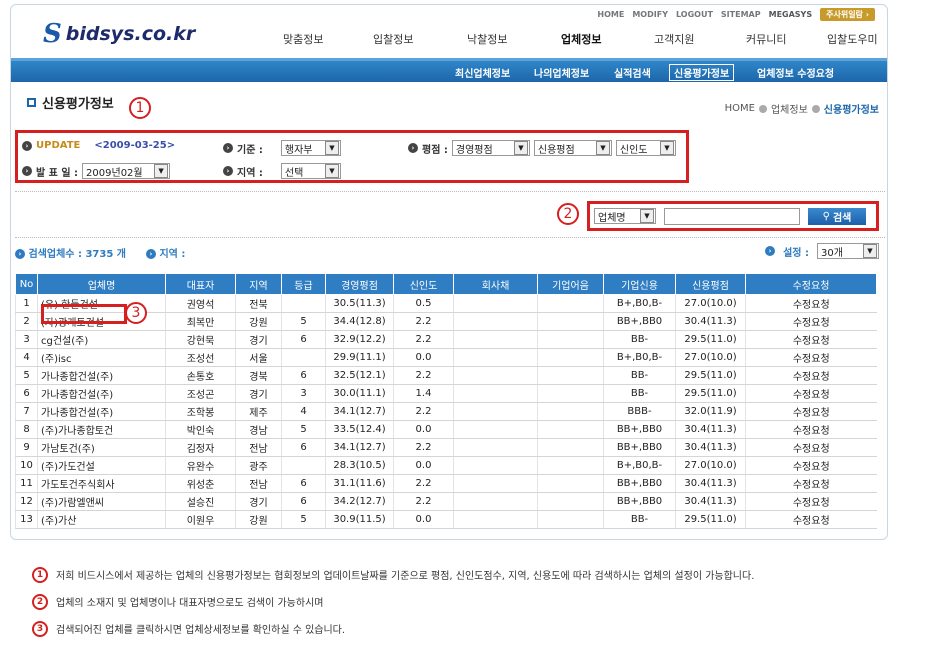  I want to click on cell-region: 강원, so click(258, 321).